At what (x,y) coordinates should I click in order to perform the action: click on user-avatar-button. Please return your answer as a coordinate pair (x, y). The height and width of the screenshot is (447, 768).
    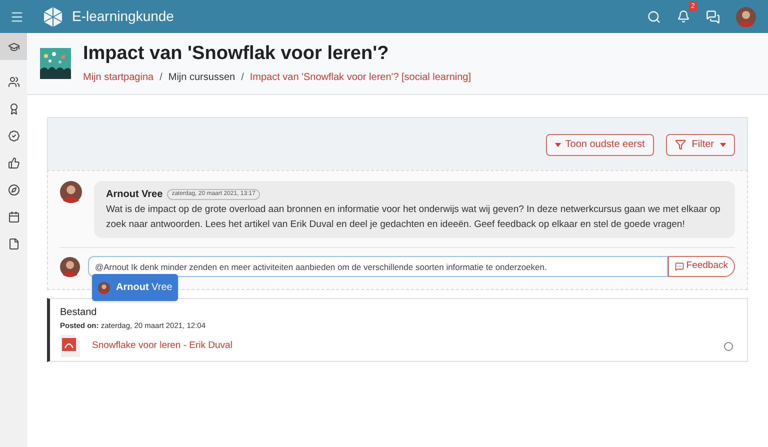
    Looking at the image, I should click on (746, 16).